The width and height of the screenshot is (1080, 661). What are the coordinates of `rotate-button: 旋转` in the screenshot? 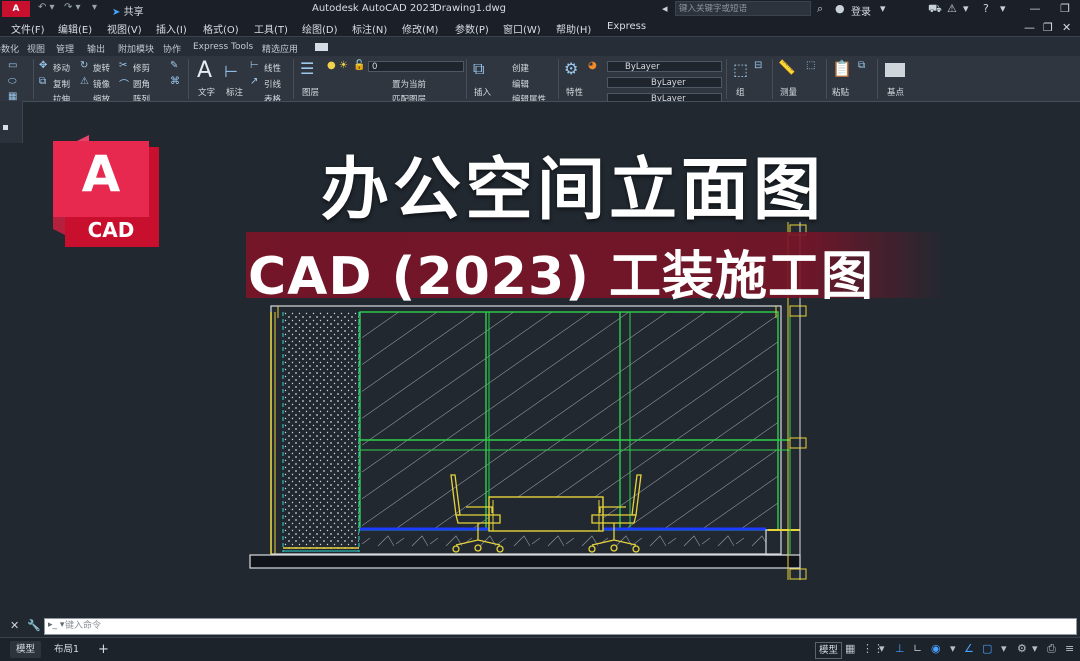 It's located at (101, 68).